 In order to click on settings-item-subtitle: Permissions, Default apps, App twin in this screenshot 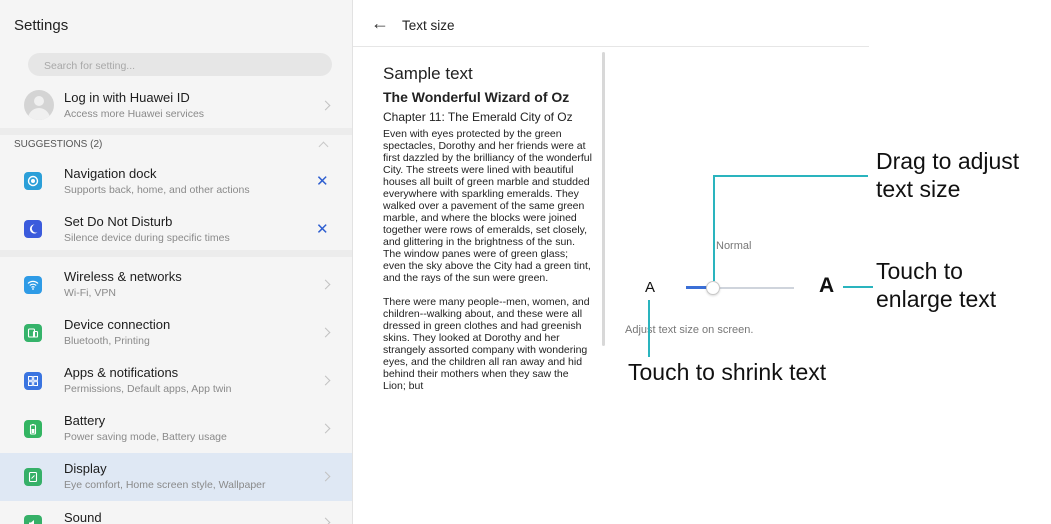, I will do `click(148, 389)`.